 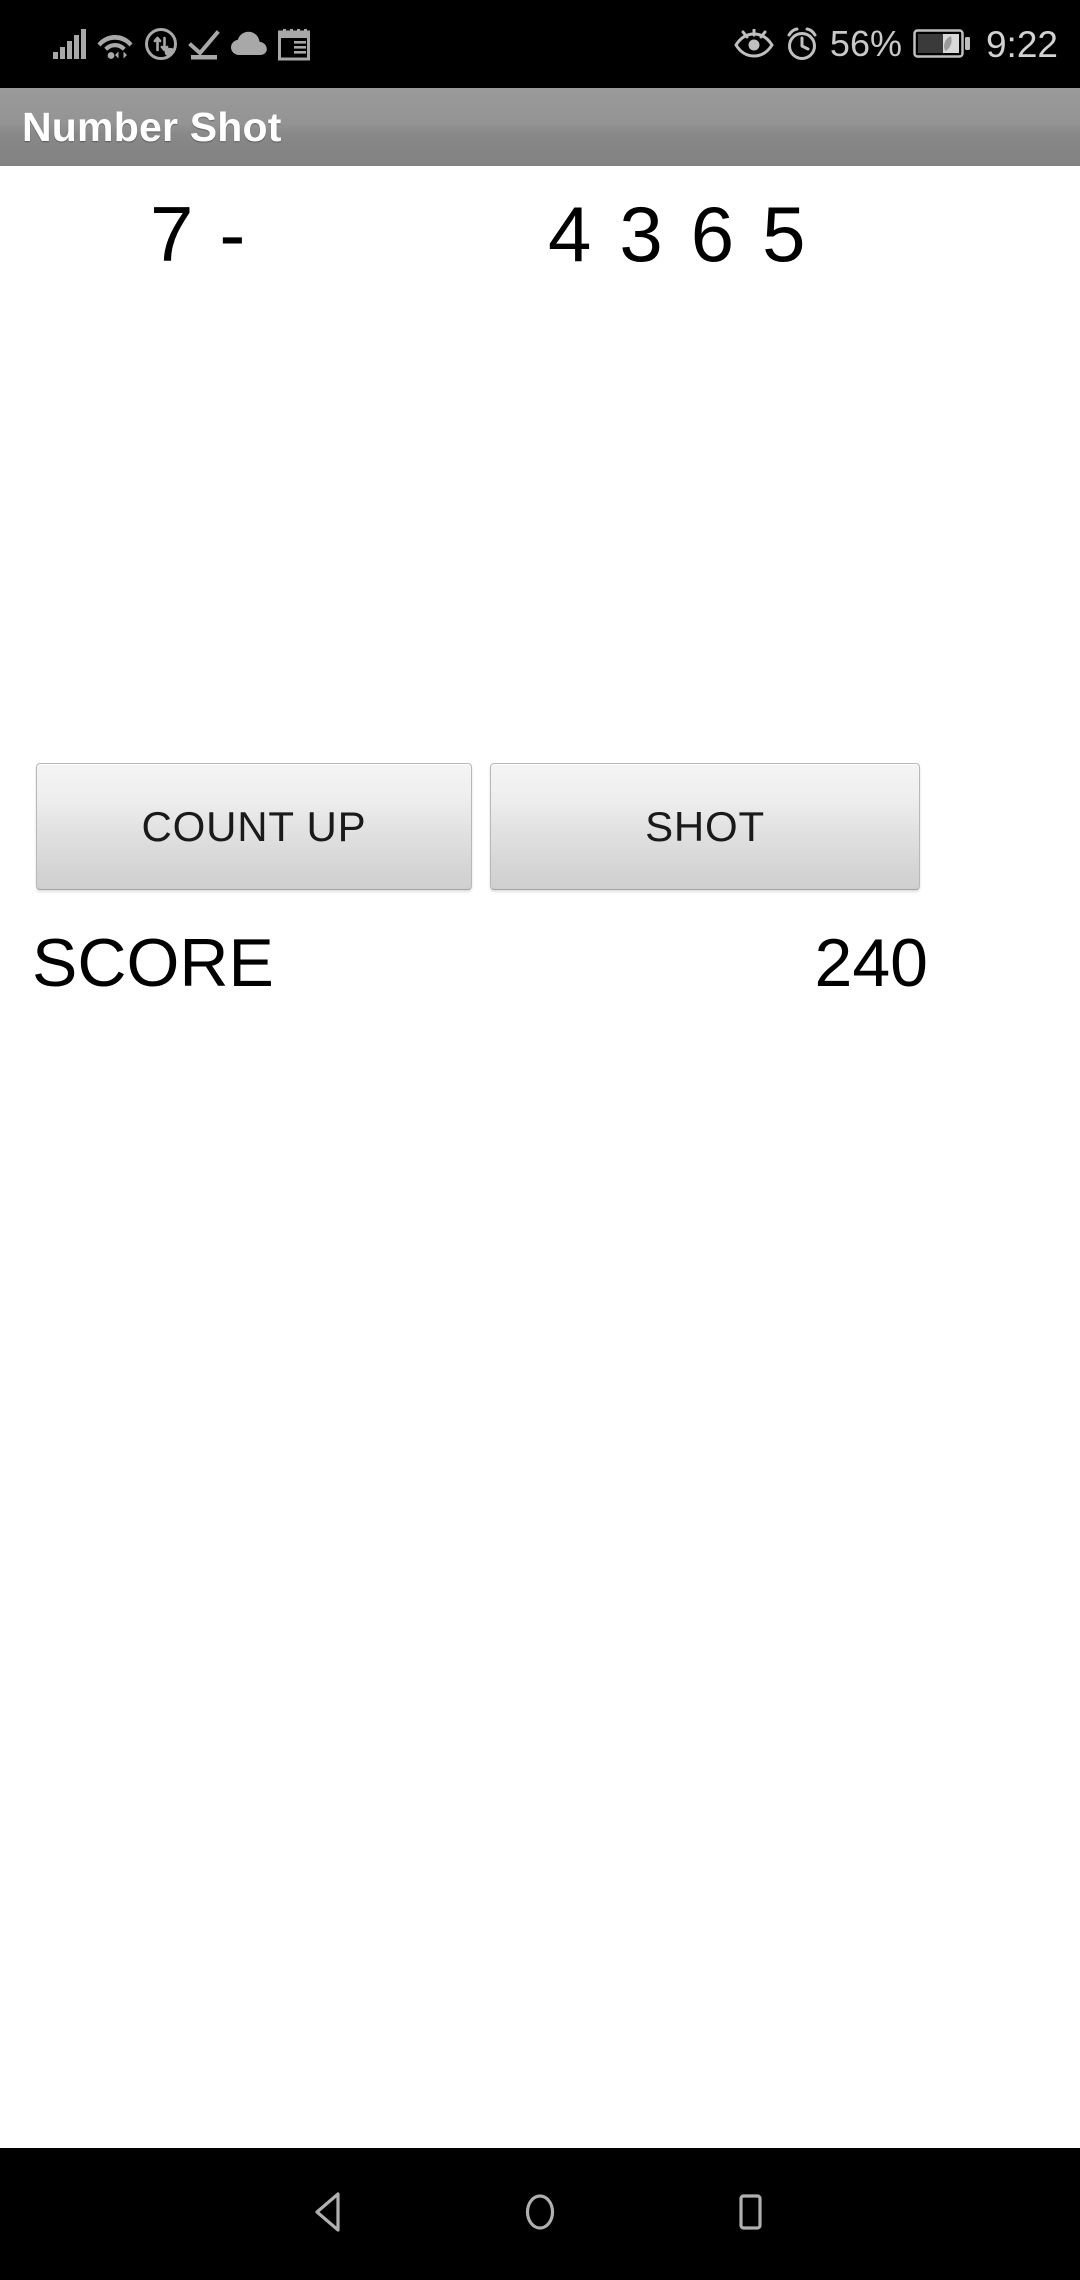 What do you see at coordinates (784, 234) in the screenshot?
I see `guess-digit-4: 5` at bounding box center [784, 234].